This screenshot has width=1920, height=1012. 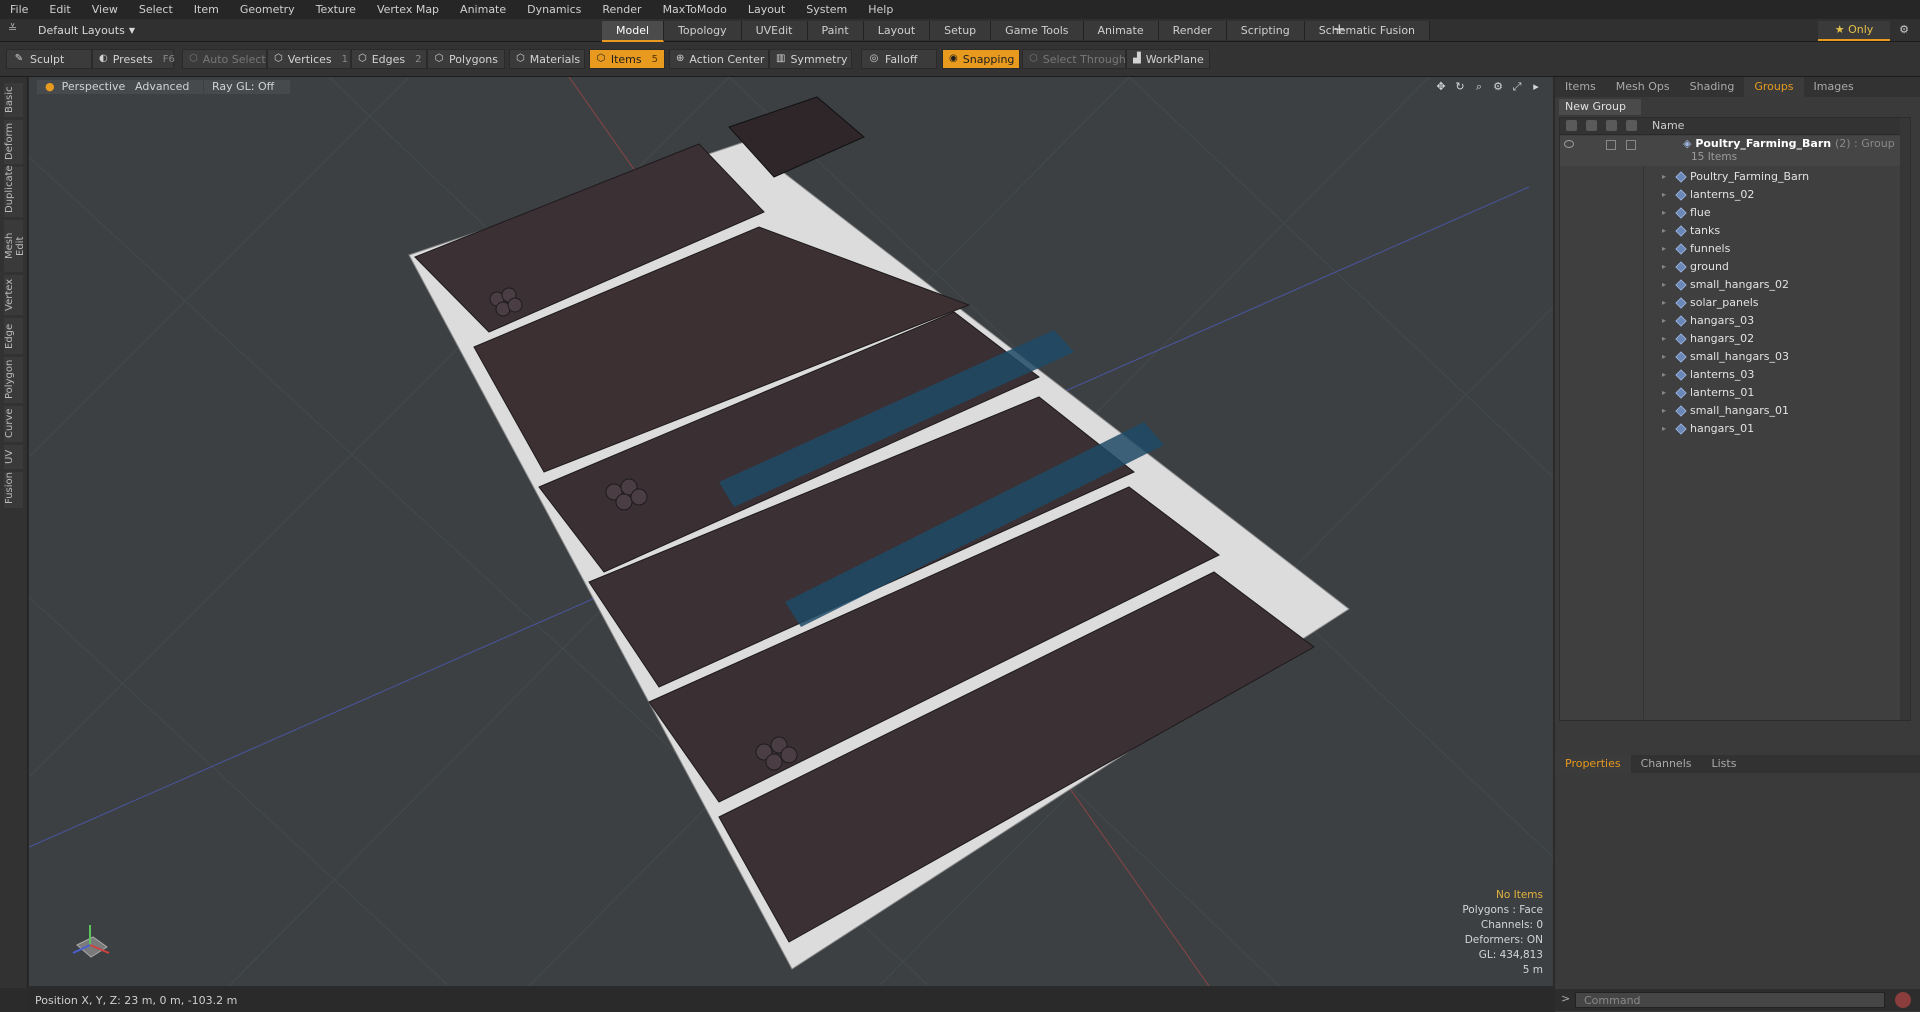 What do you see at coordinates (1339, 29) in the screenshot?
I see `add-tab-icon: +` at bounding box center [1339, 29].